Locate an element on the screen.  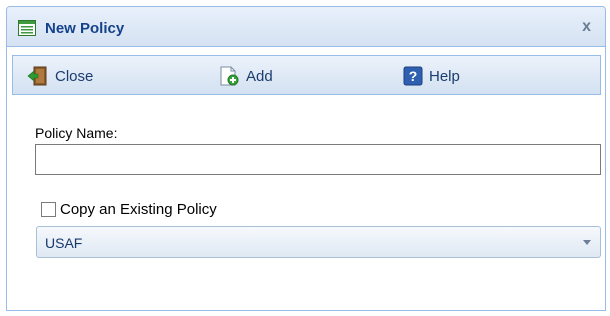
existing-policy-select: USAF is located at coordinates (318, 242).